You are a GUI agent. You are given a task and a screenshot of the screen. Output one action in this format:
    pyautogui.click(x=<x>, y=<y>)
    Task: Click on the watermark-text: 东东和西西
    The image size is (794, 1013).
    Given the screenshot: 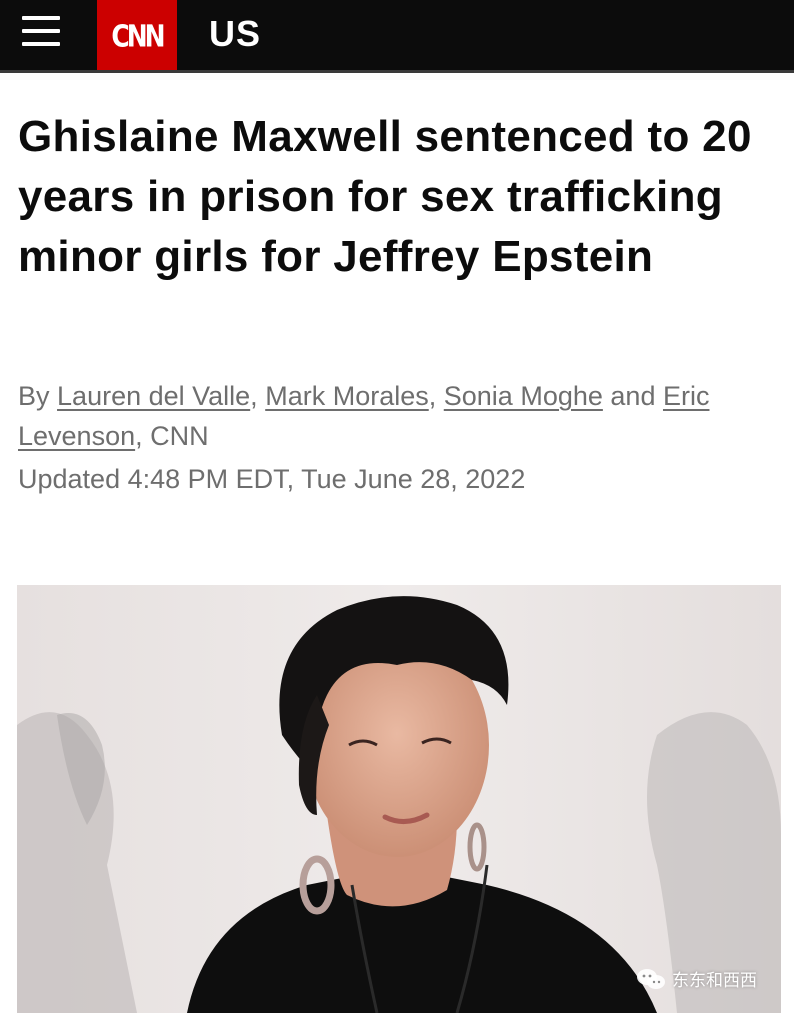 What is the action you would take?
    pyautogui.click(x=714, y=980)
    